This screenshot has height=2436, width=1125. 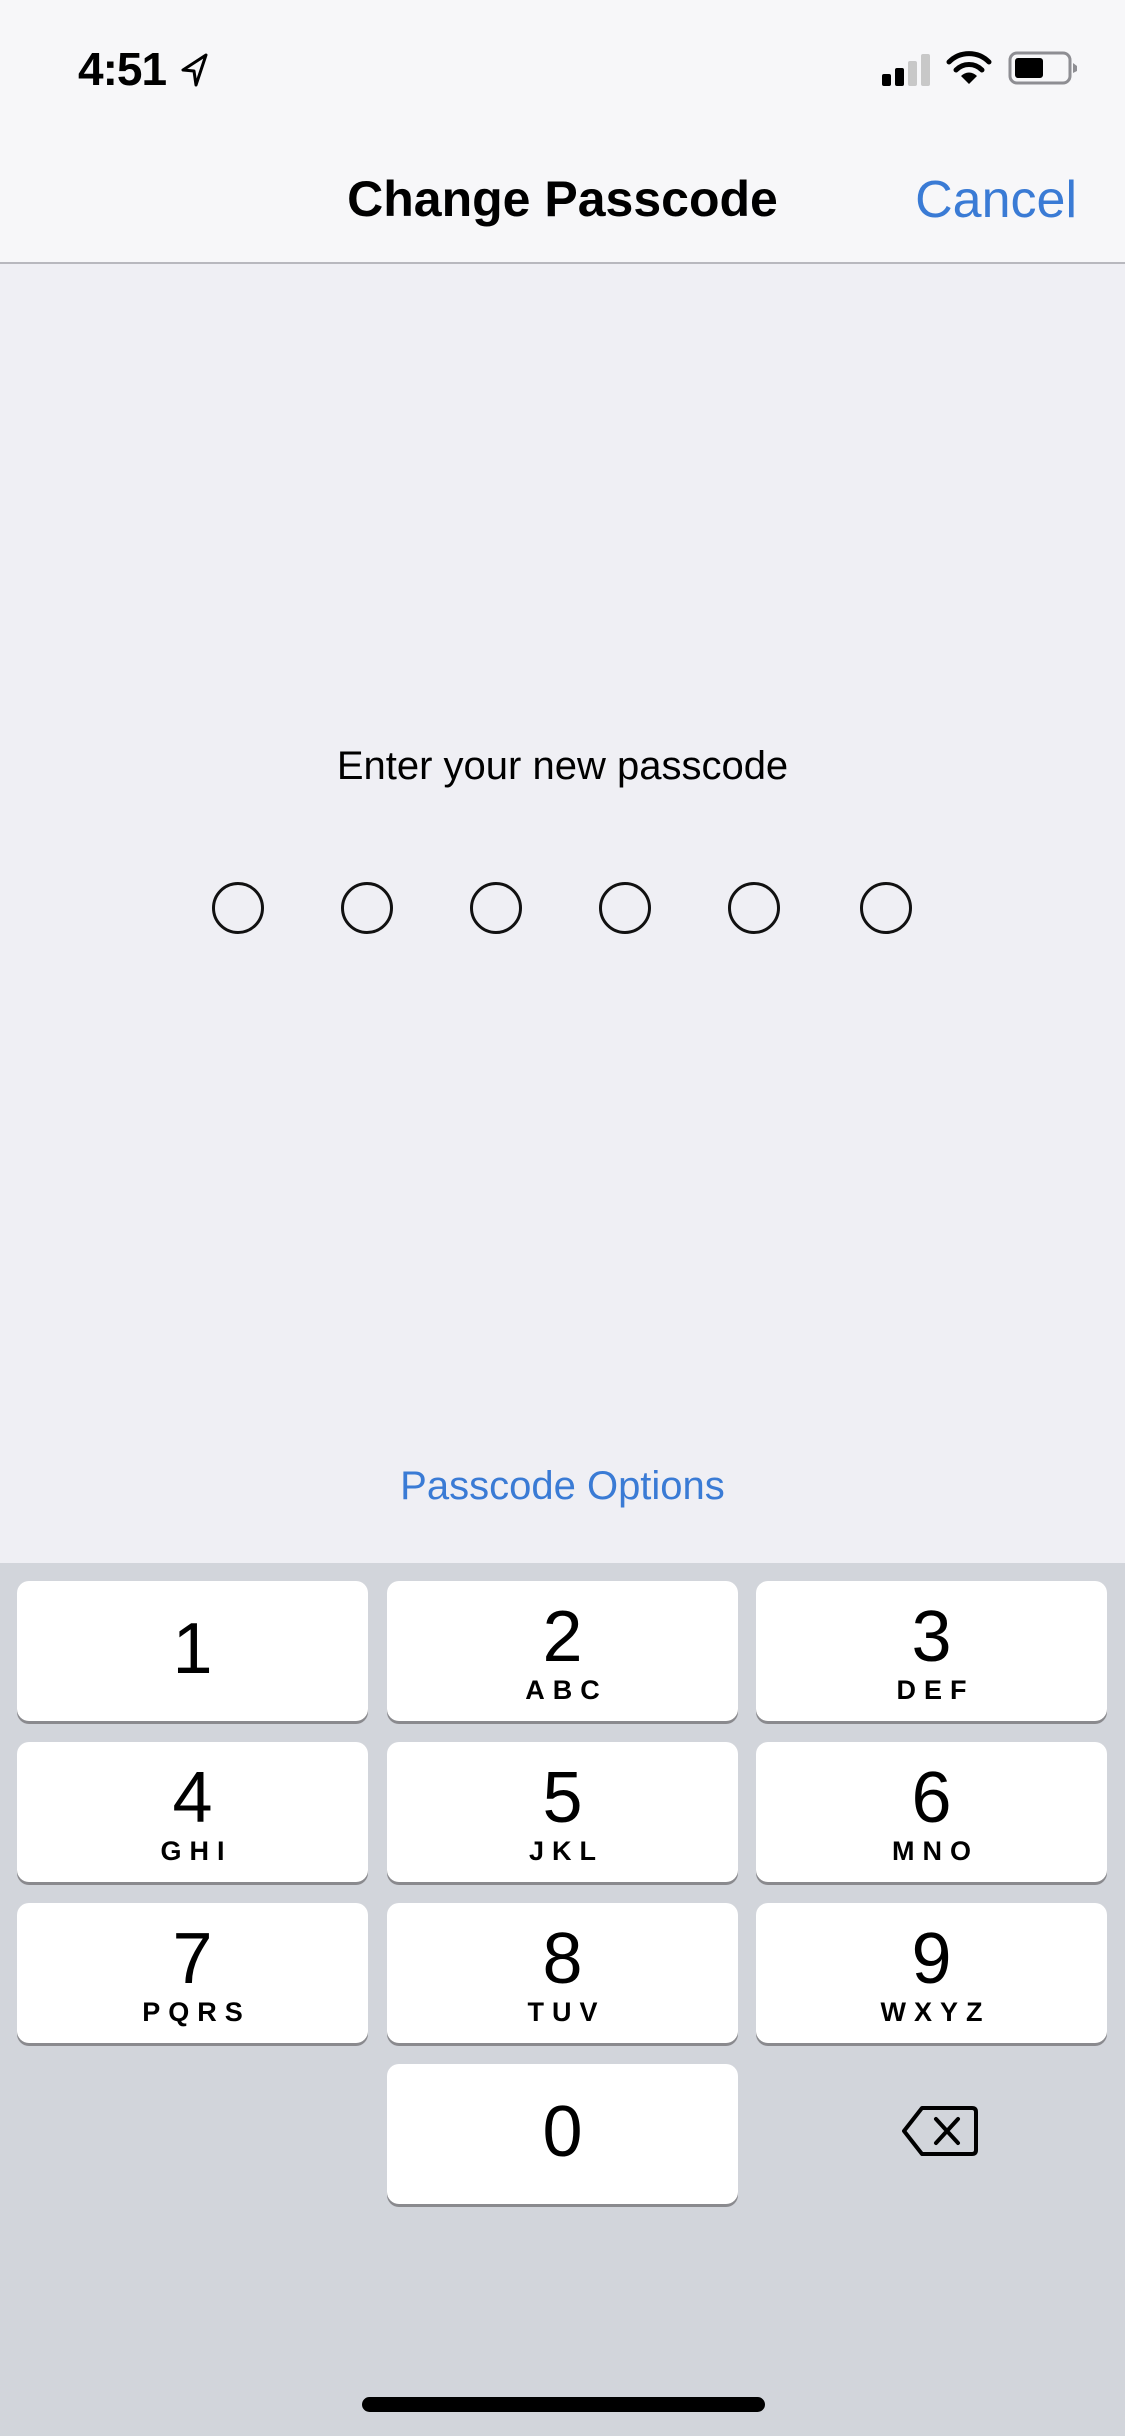 I want to click on key-digit: 1, so click(x=192, y=1649).